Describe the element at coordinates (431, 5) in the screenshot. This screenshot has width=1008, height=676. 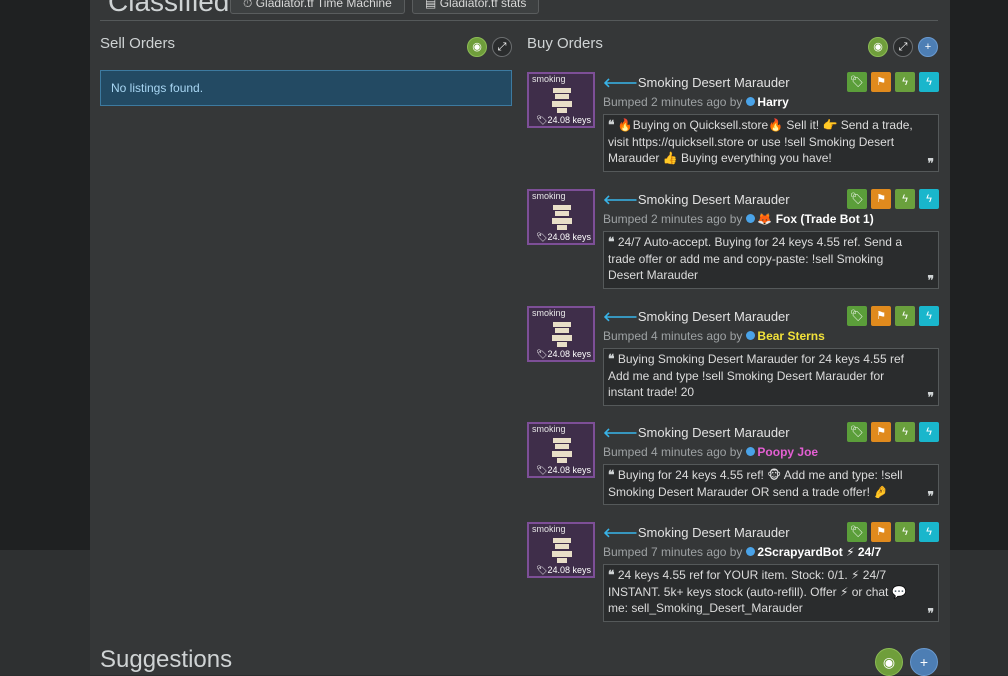
I see `chart-icon: ▤` at that location.